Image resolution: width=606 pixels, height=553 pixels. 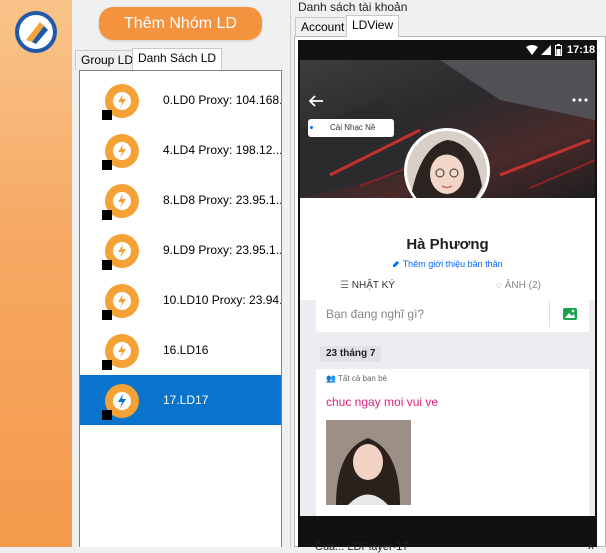 I want to click on wifi-icon, so click(x=532, y=50).